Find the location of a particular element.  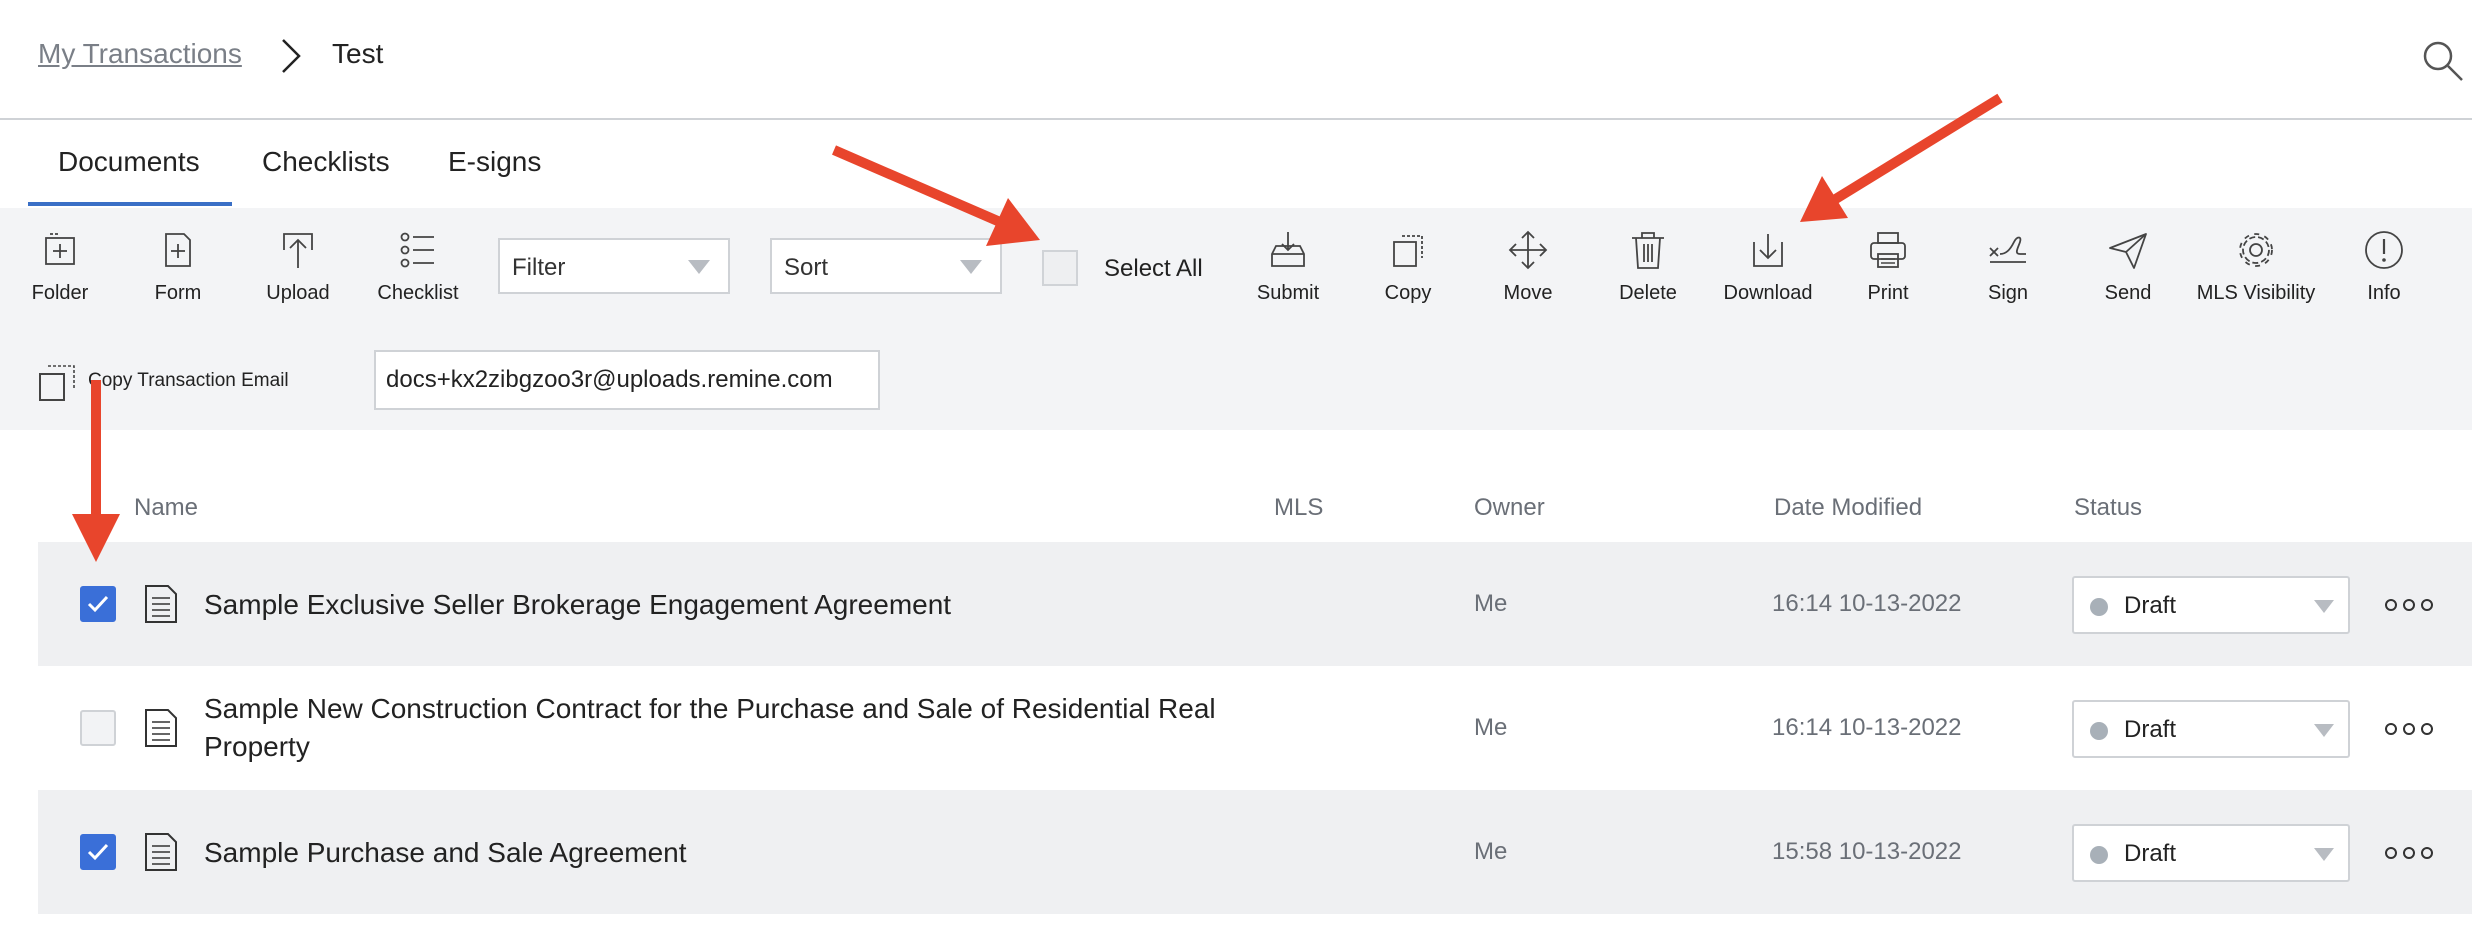

mls-visibility-label: MLS Visibility is located at coordinates (2256, 293).